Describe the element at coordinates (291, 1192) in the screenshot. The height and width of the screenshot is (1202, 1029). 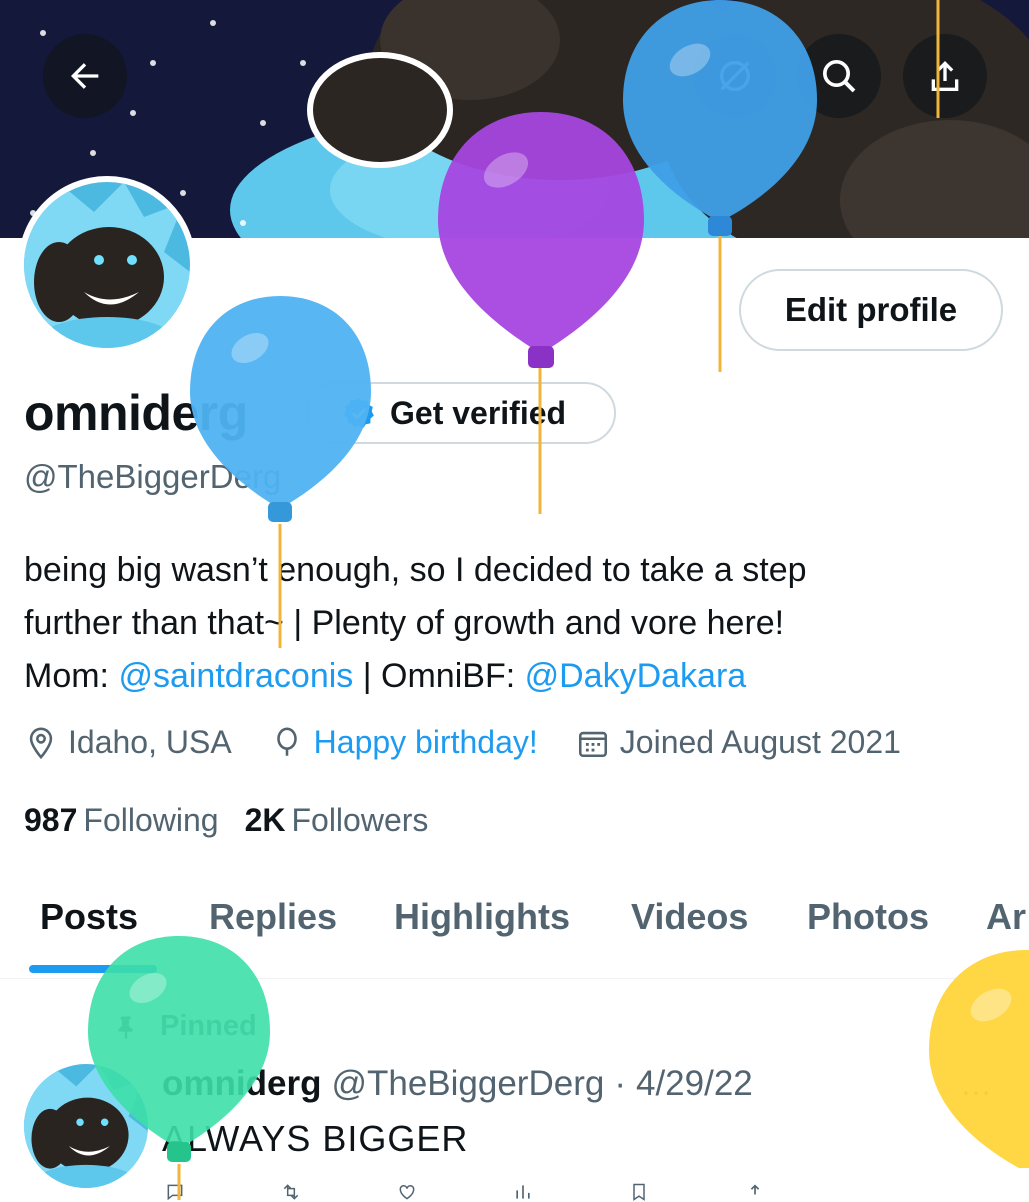
I see `repost-icon` at that location.